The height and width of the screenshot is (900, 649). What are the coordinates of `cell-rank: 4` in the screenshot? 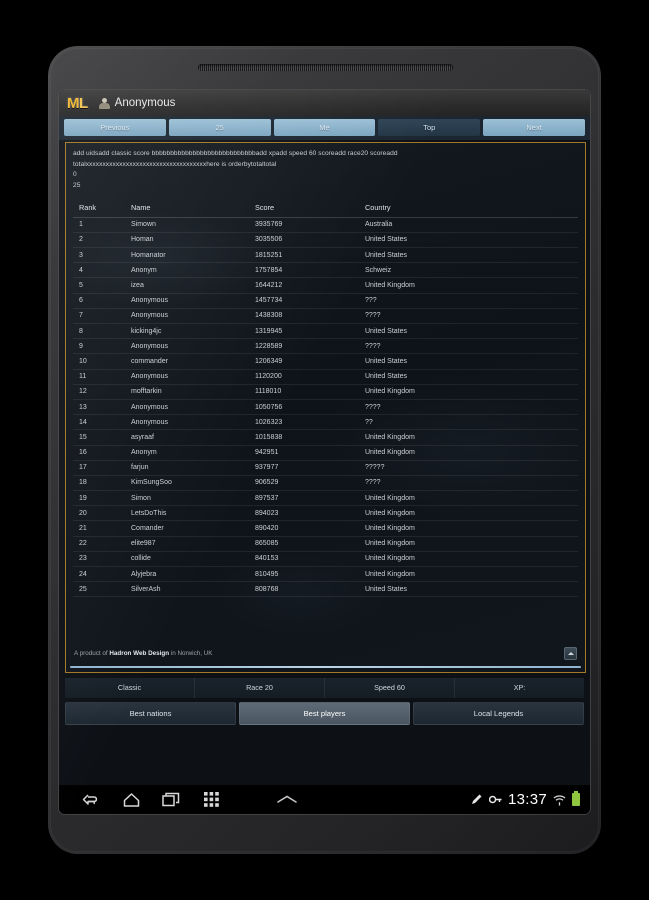 It's located at (102, 270).